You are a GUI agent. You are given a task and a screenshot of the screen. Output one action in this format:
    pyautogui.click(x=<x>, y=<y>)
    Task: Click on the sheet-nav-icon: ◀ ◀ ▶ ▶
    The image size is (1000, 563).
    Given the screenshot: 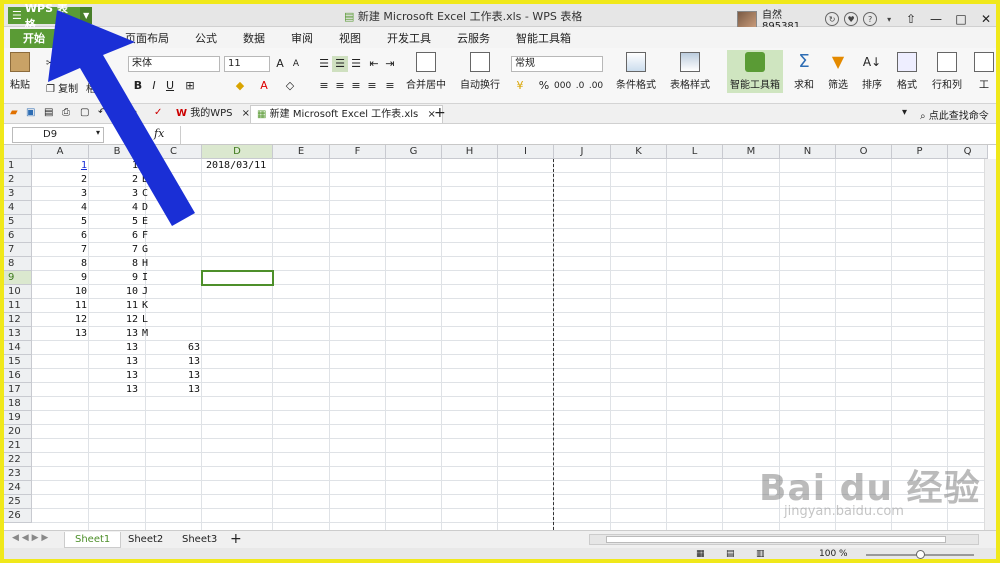 What is the action you would take?
    pyautogui.click(x=30, y=538)
    